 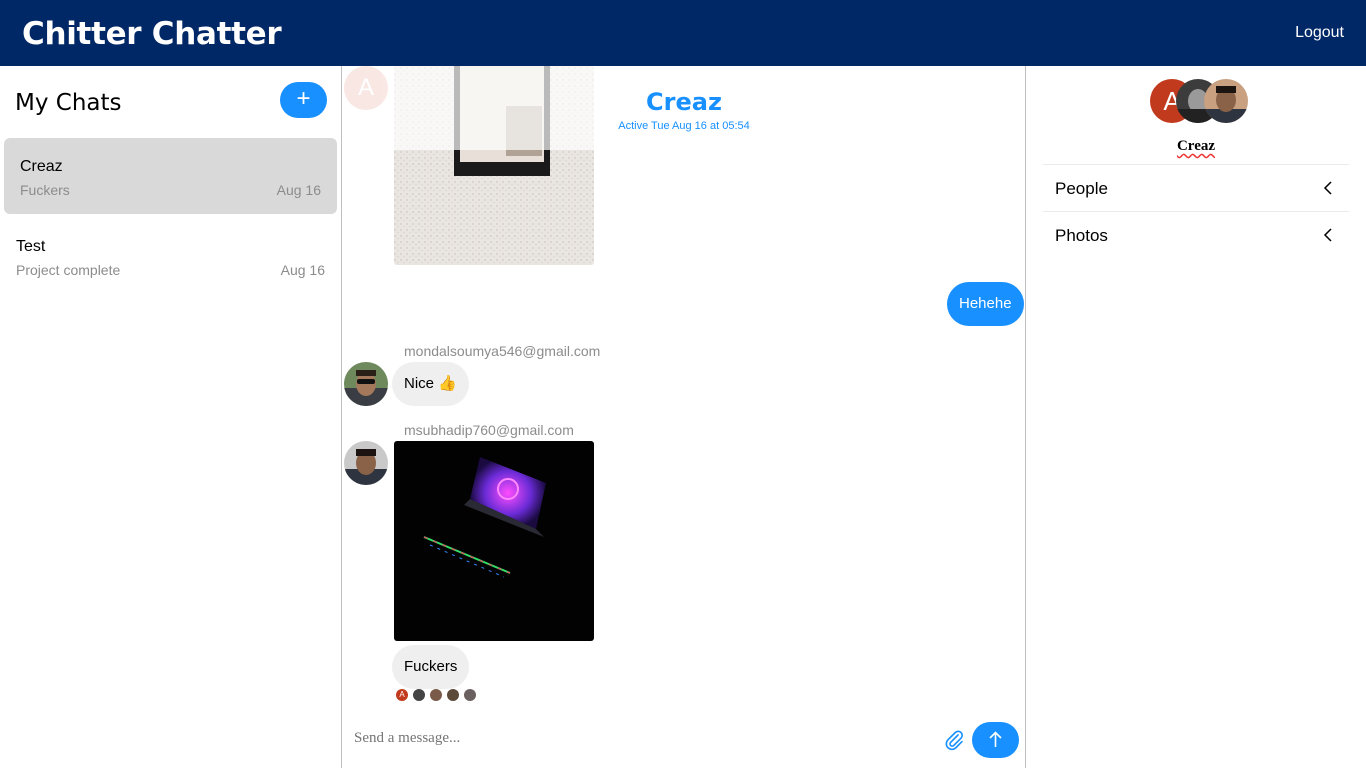 What do you see at coordinates (954, 740) in the screenshot?
I see `paperclip-icon` at bounding box center [954, 740].